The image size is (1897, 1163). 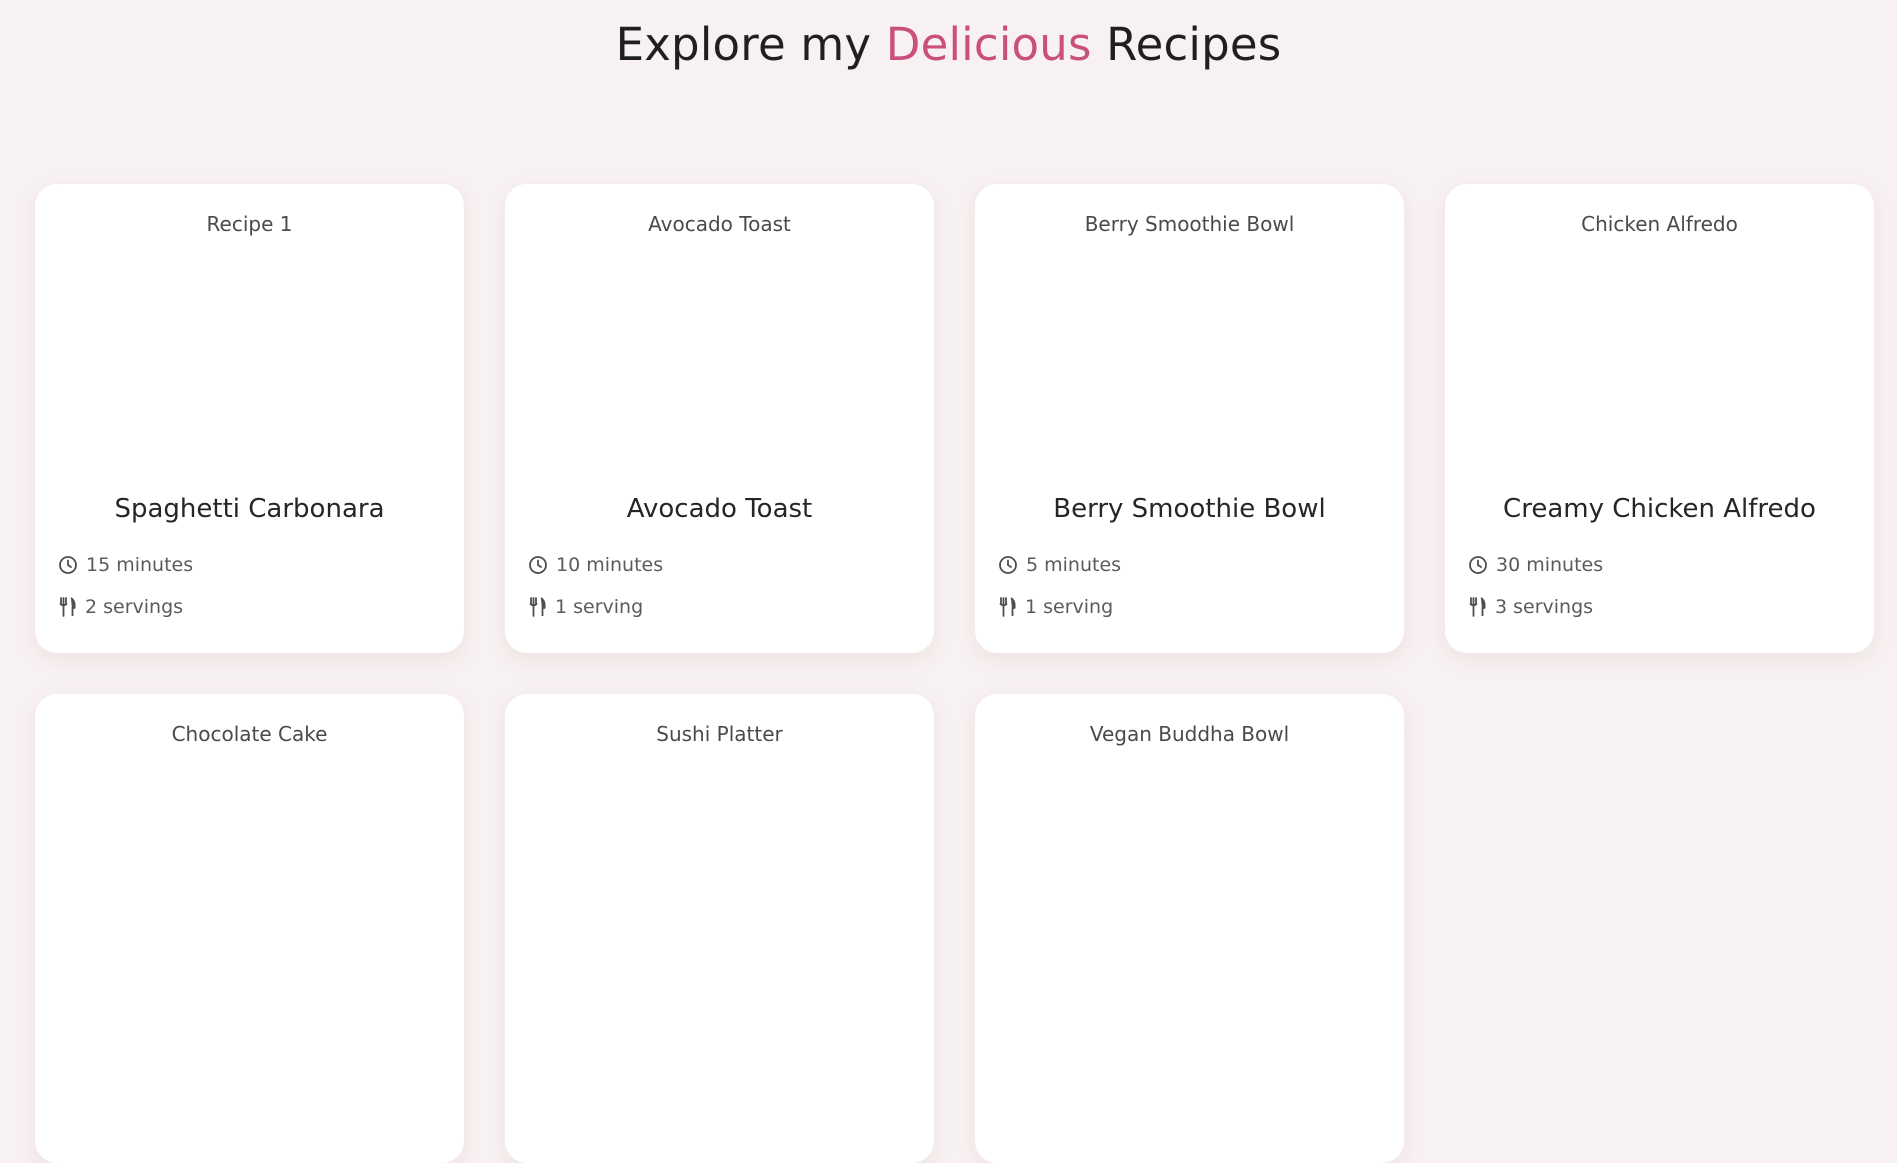 What do you see at coordinates (1659, 224) in the screenshot?
I see `recipe-image: Chicken Alfredo` at bounding box center [1659, 224].